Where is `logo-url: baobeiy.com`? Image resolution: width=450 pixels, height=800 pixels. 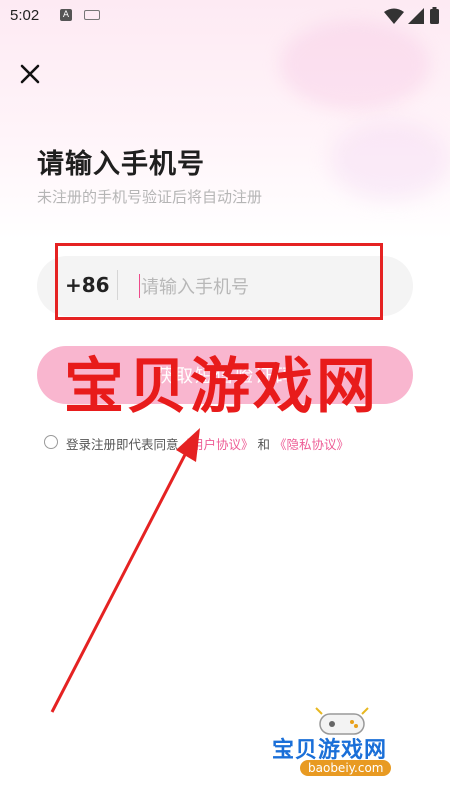 logo-url: baobeiy.com is located at coordinates (346, 768).